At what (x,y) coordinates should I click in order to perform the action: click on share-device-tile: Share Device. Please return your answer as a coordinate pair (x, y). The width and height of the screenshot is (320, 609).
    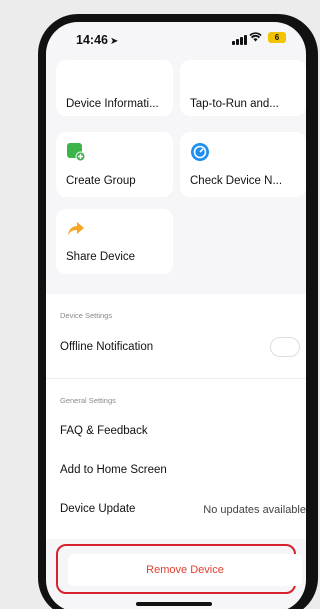
    Looking at the image, I should click on (114, 241).